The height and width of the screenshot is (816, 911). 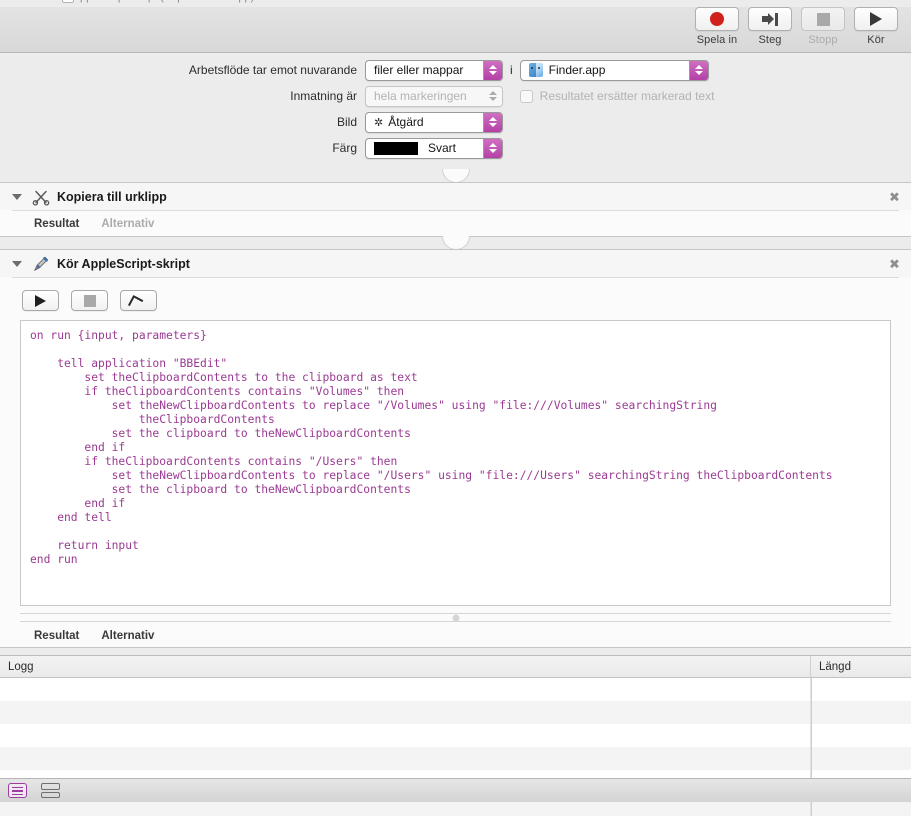 I want to click on workflow-input-select: hela markeringen, so click(x=434, y=96).